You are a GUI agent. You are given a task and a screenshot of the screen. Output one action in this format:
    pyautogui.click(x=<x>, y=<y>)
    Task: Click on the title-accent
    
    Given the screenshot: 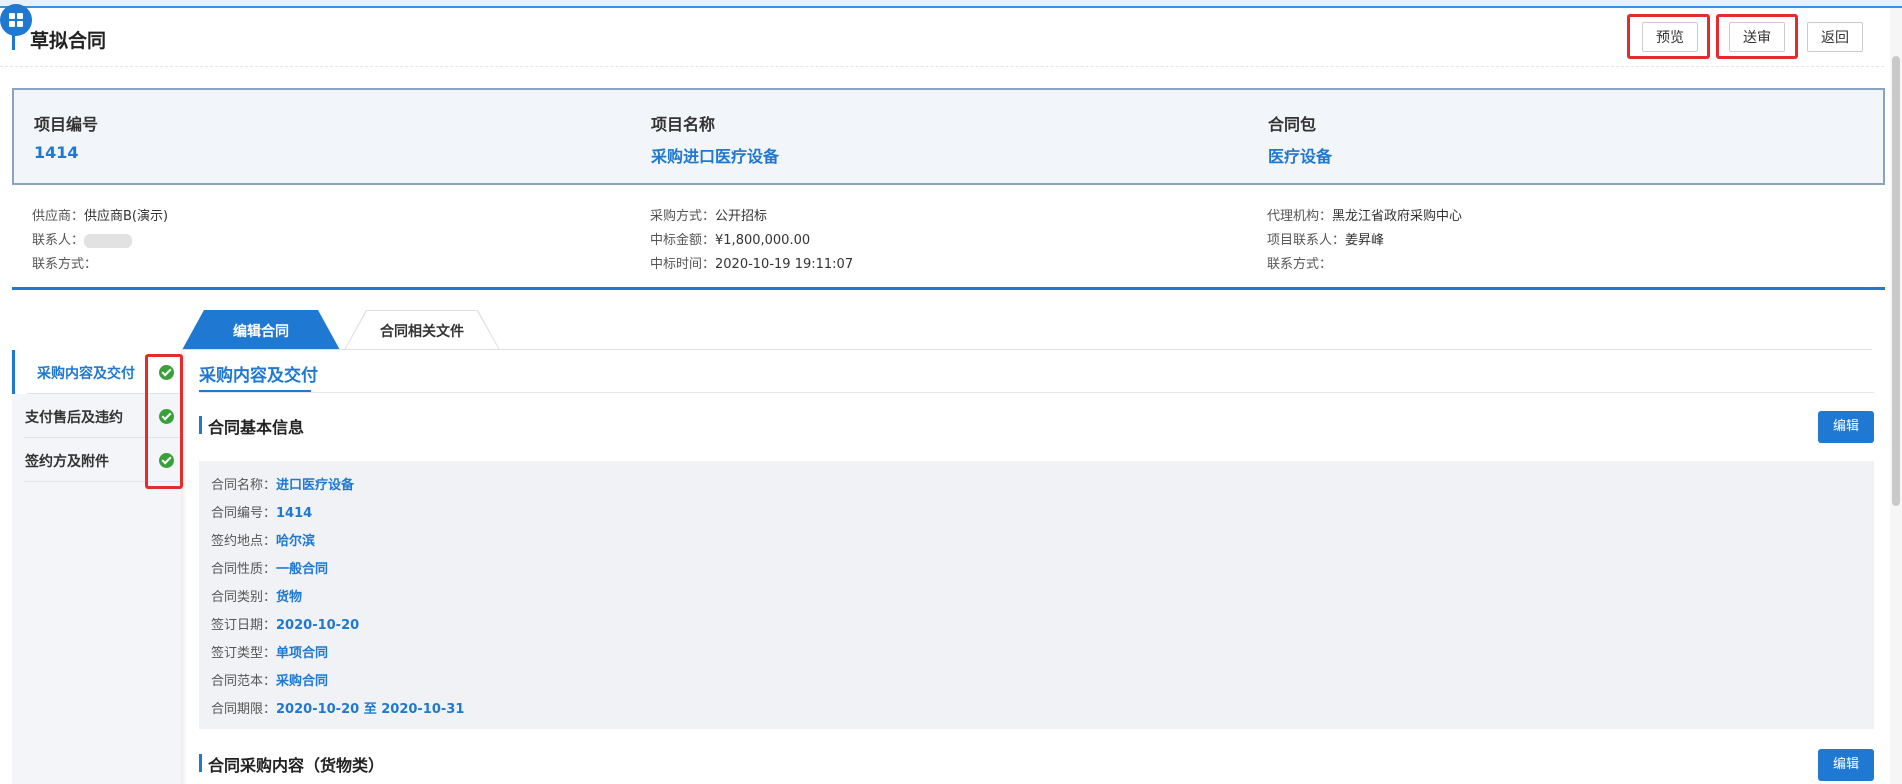 What is the action you would take?
    pyautogui.click(x=13, y=39)
    